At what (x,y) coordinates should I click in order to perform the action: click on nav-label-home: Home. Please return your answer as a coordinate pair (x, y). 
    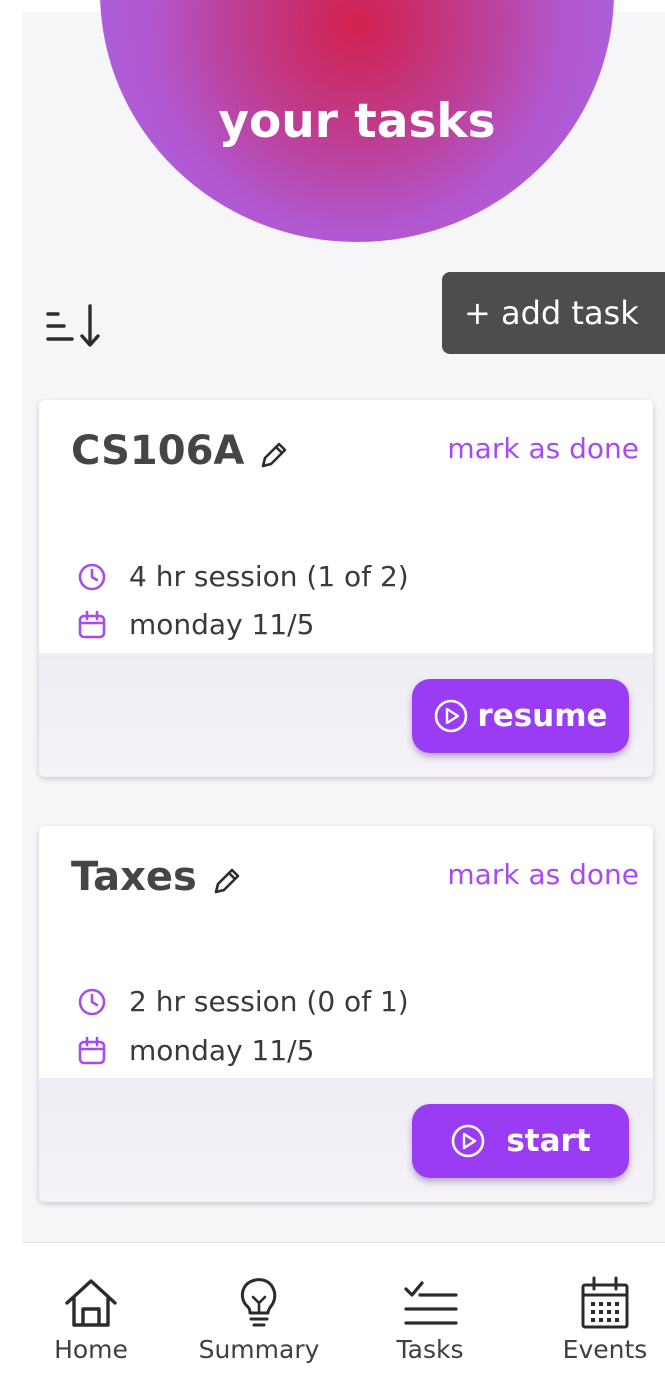
    Looking at the image, I should click on (91, 1349).